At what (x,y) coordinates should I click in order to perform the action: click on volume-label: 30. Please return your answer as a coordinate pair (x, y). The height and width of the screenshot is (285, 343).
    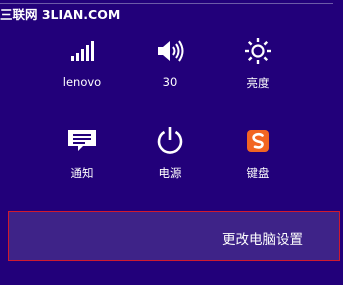
    Looking at the image, I should click on (170, 82).